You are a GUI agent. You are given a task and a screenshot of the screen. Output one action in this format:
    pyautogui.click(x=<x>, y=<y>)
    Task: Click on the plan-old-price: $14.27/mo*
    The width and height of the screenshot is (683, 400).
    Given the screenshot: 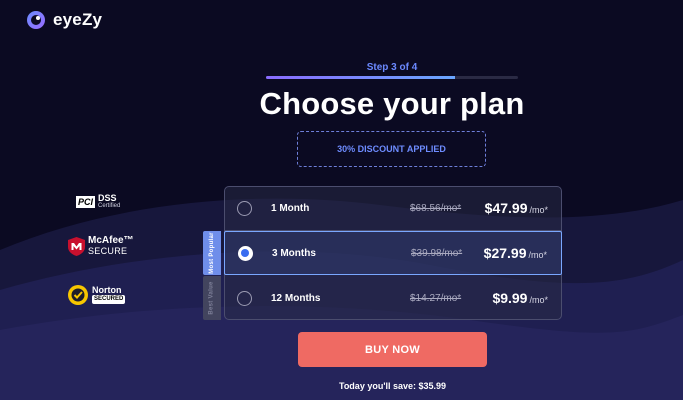 What is the action you would take?
    pyautogui.click(x=436, y=298)
    